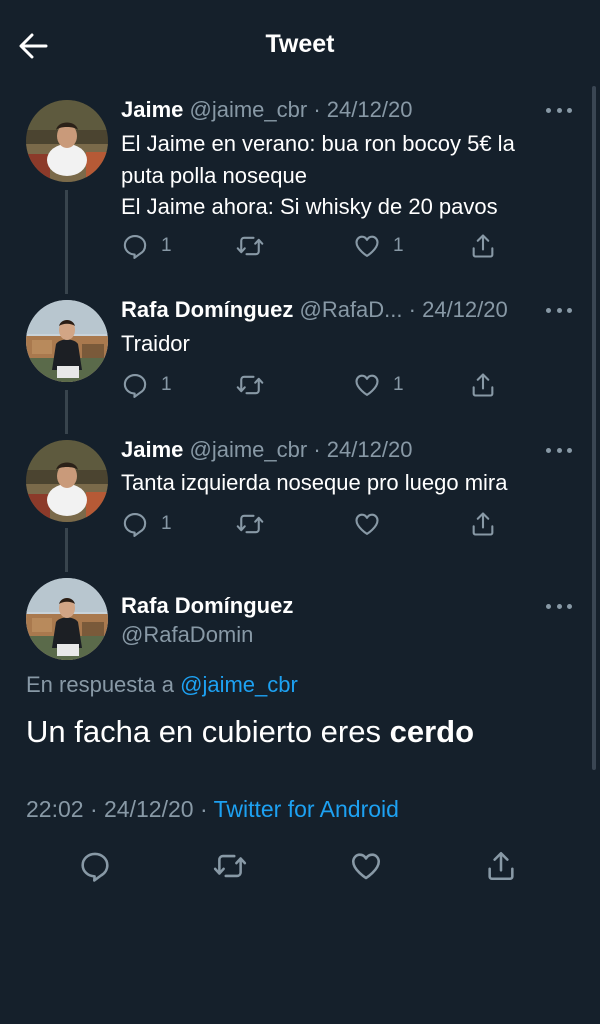 This screenshot has width=600, height=1024. I want to click on reply-button, so click(95, 866).